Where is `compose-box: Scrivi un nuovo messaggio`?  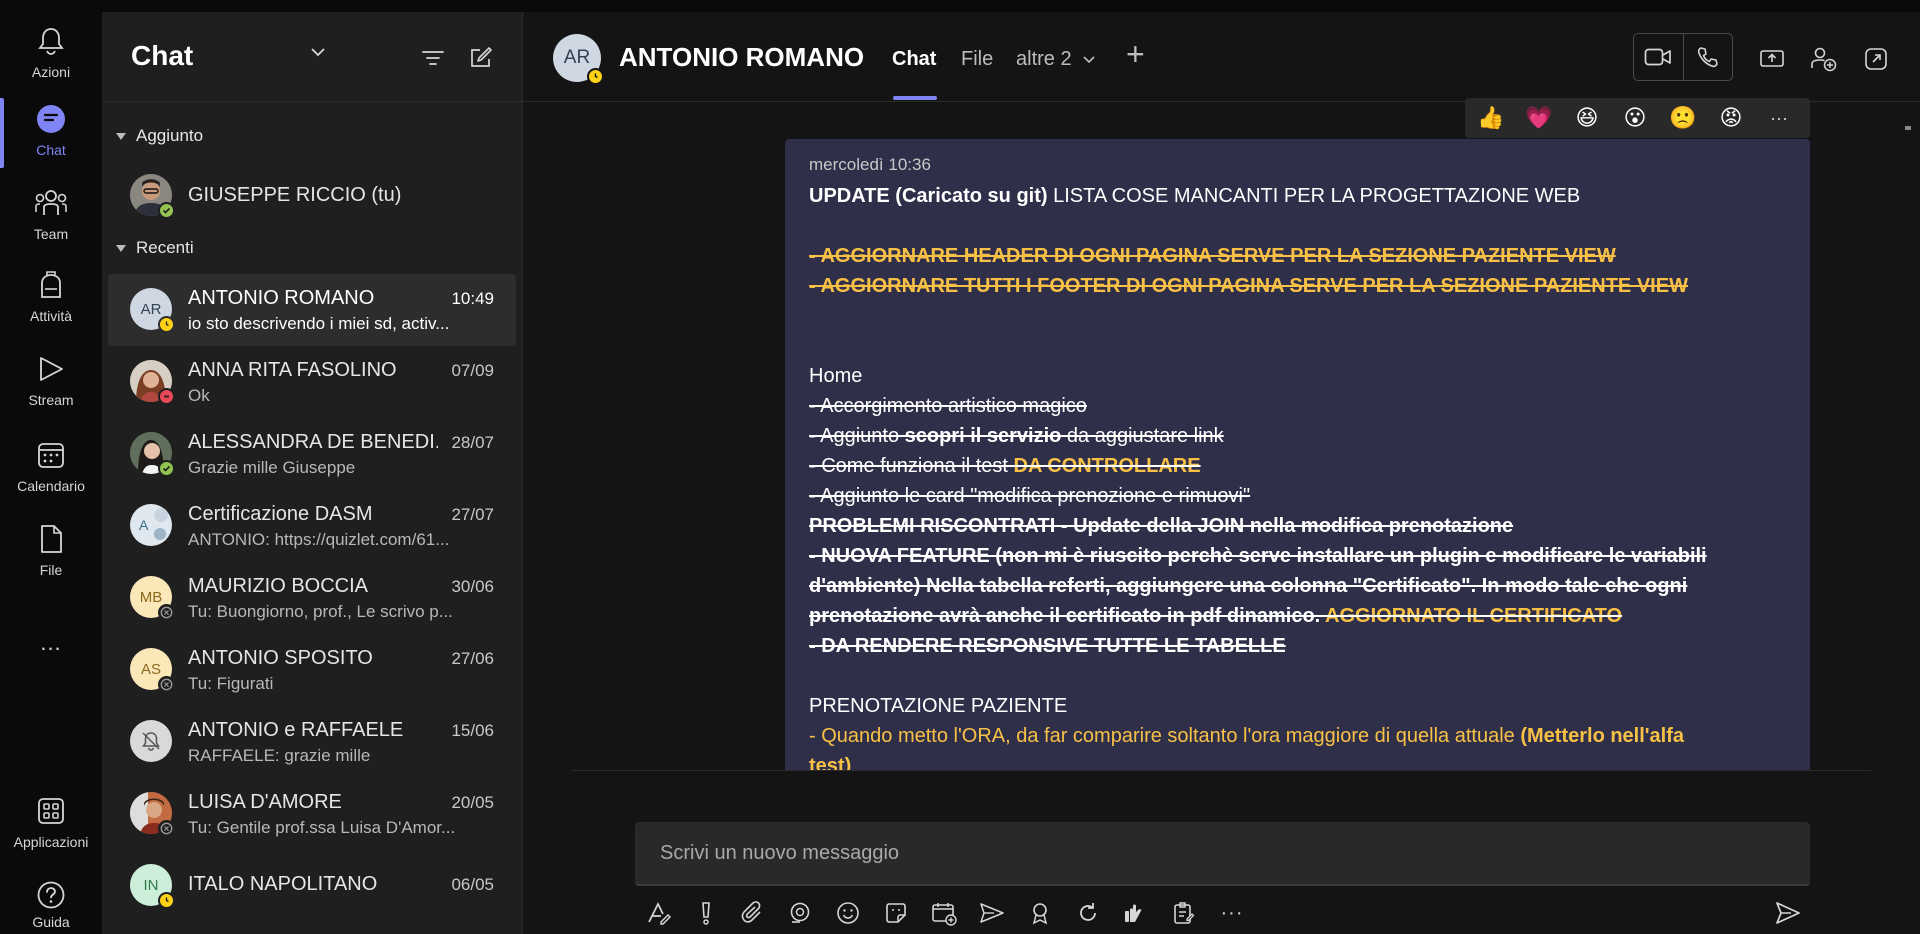
compose-box: Scrivi un nuovo messaggio is located at coordinates (1222, 854).